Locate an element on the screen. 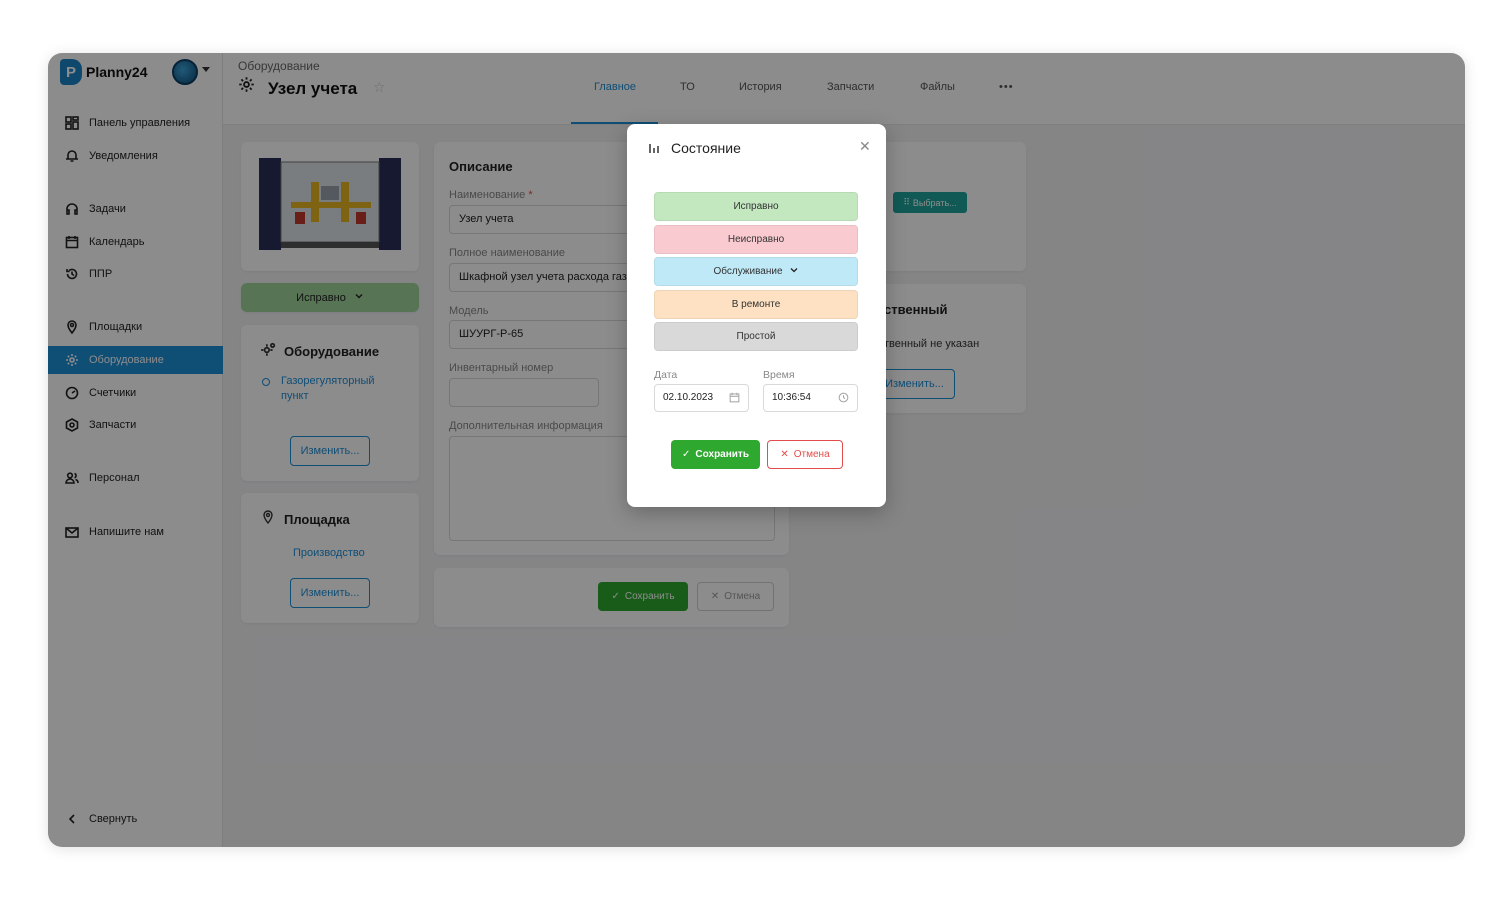  modal-save-button: ✓ Сохранить is located at coordinates (715, 454).